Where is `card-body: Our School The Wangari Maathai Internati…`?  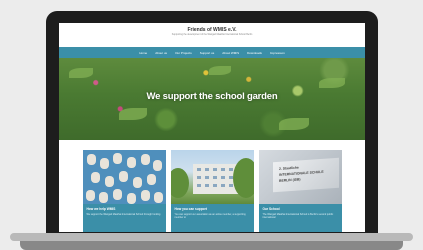 card-body: Our School The Wangari Maathai Internati… is located at coordinates (300, 218).